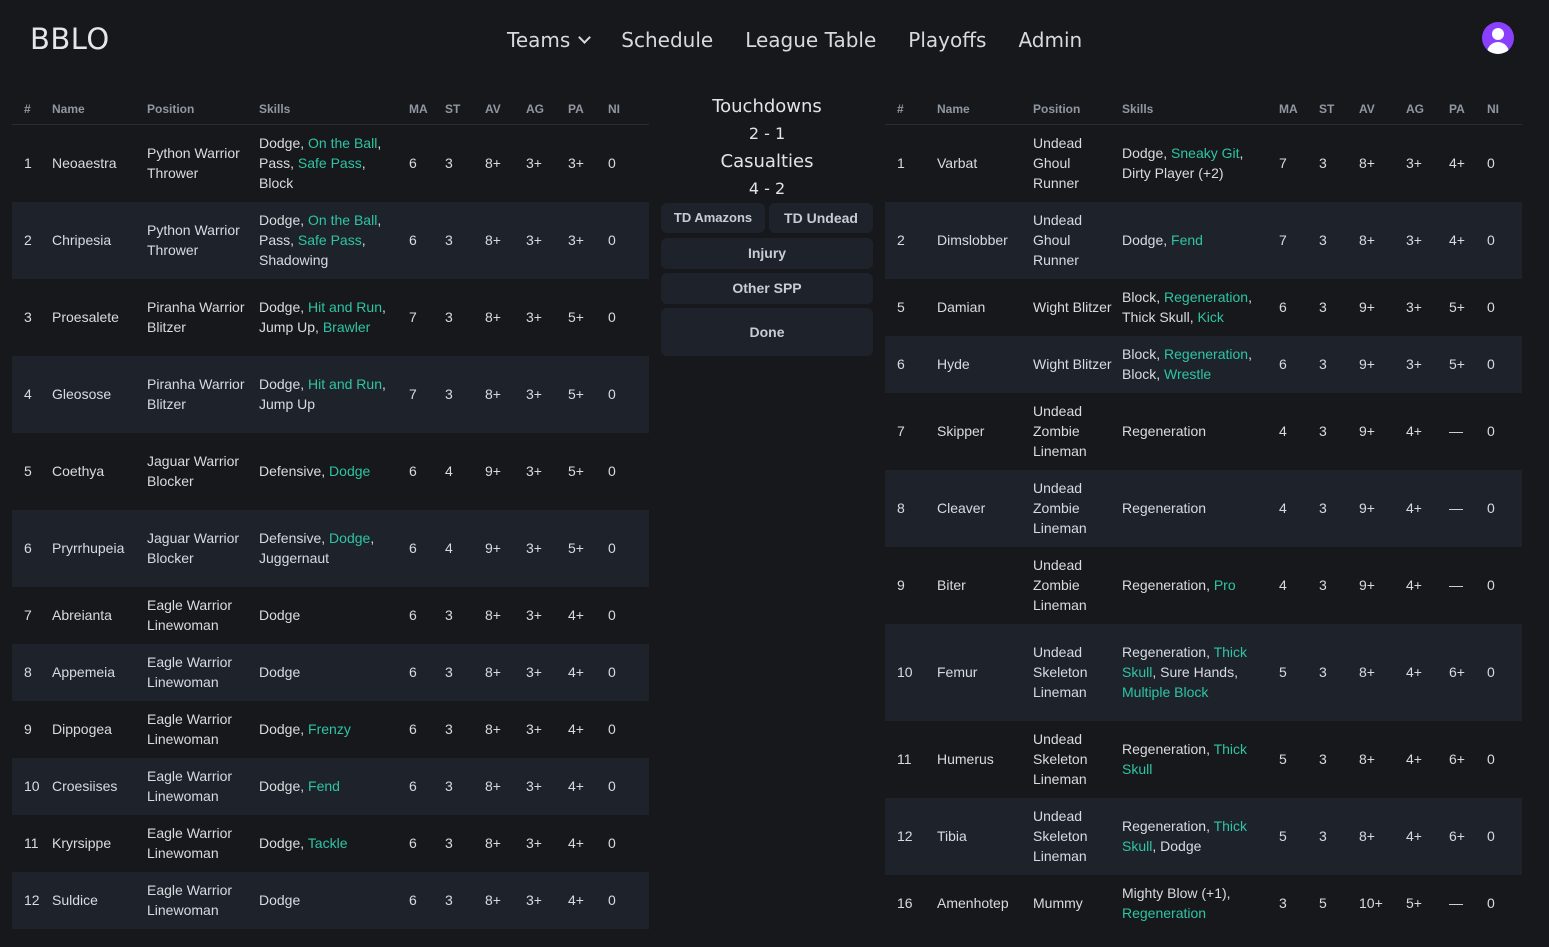 The width and height of the screenshot is (1549, 947). I want to click on player-number: 12, so click(905, 836).